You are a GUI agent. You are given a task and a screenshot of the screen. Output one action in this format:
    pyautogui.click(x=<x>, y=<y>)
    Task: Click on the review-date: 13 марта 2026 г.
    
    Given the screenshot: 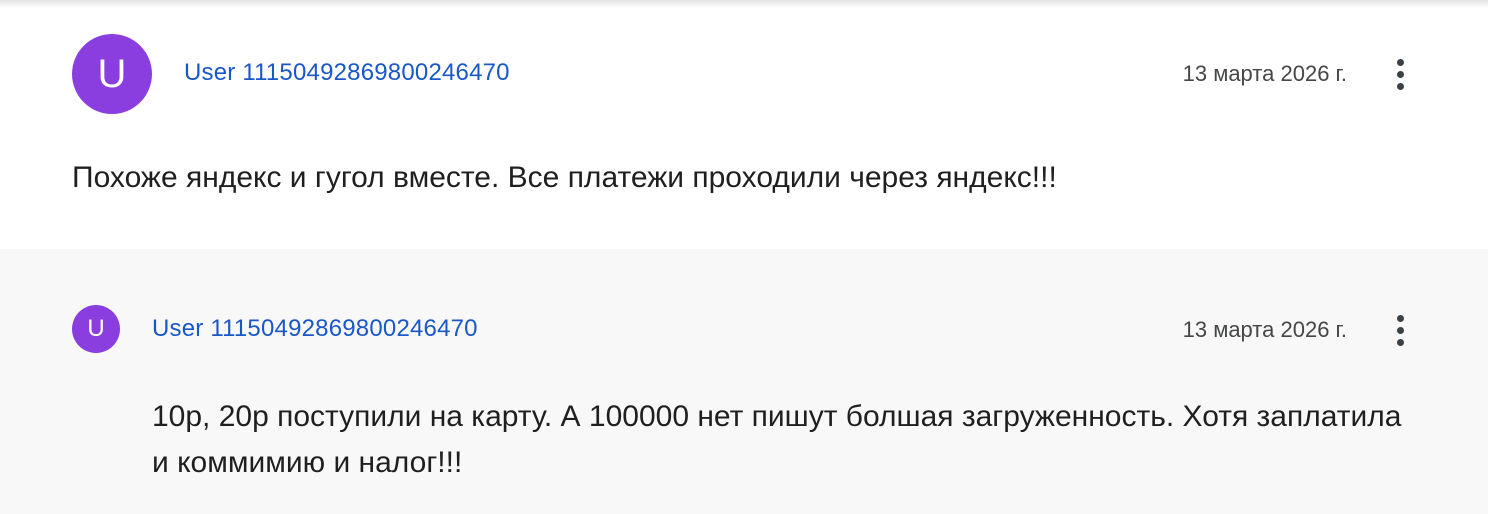 What is the action you would take?
    pyautogui.click(x=1264, y=73)
    